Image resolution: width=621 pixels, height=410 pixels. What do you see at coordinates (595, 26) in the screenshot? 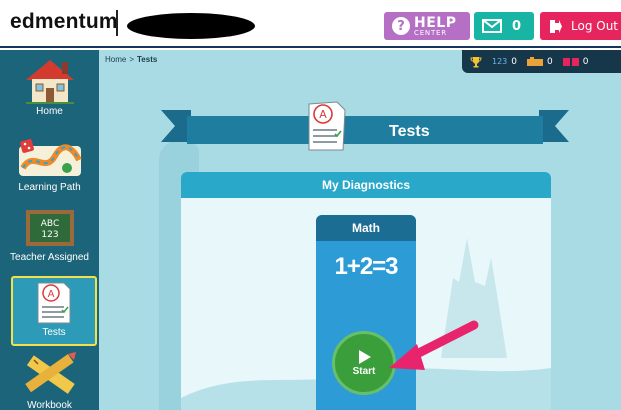
I see `logout-label: Log Out` at bounding box center [595, 26].